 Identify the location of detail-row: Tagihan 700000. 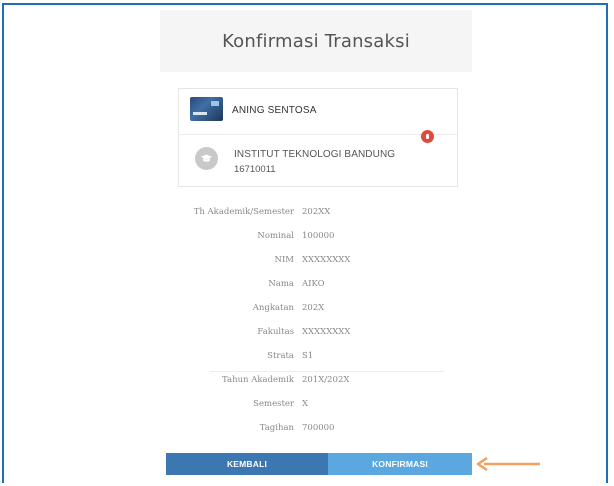
(318, 431).